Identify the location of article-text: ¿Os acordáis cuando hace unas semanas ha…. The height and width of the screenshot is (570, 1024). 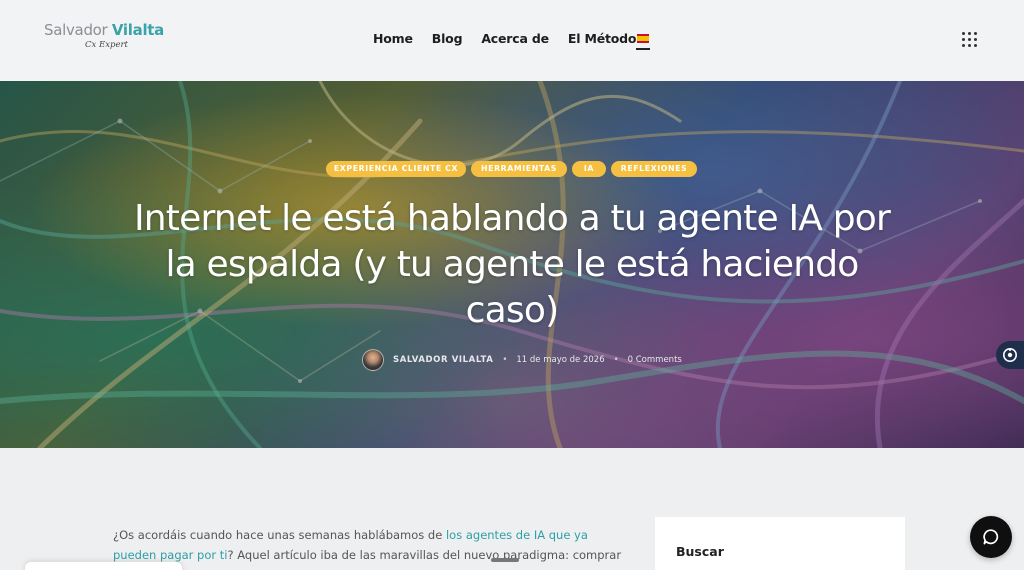
(279, 535).